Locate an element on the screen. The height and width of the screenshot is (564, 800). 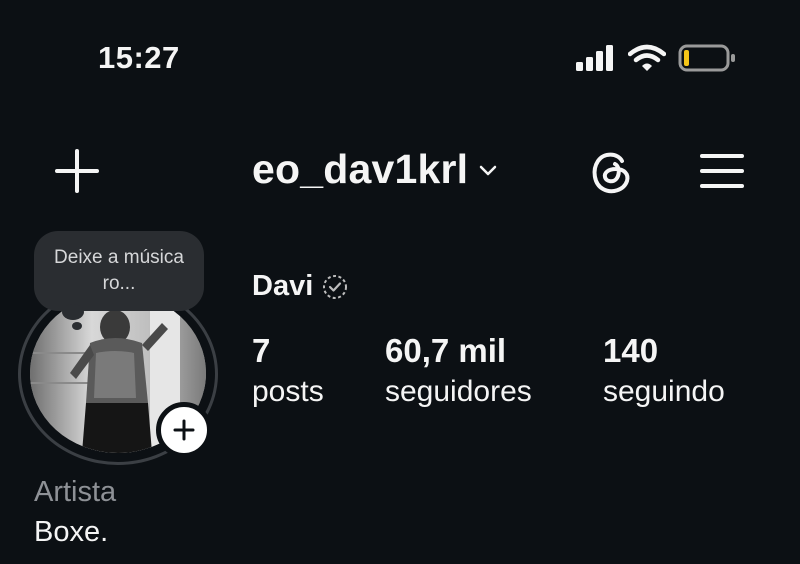
add-story-button is located at coordinates (184, 430).